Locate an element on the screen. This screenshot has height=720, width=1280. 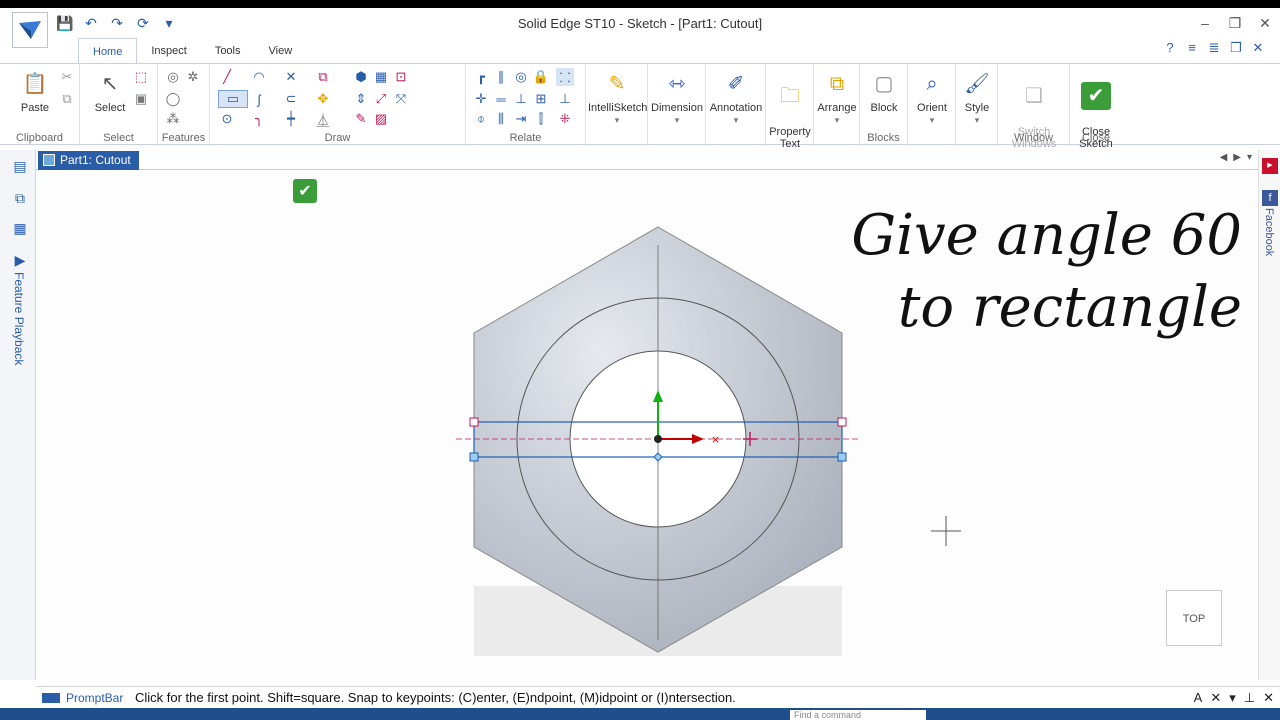
collinear-icon: ⊞ is located at coordinates (541, 99).